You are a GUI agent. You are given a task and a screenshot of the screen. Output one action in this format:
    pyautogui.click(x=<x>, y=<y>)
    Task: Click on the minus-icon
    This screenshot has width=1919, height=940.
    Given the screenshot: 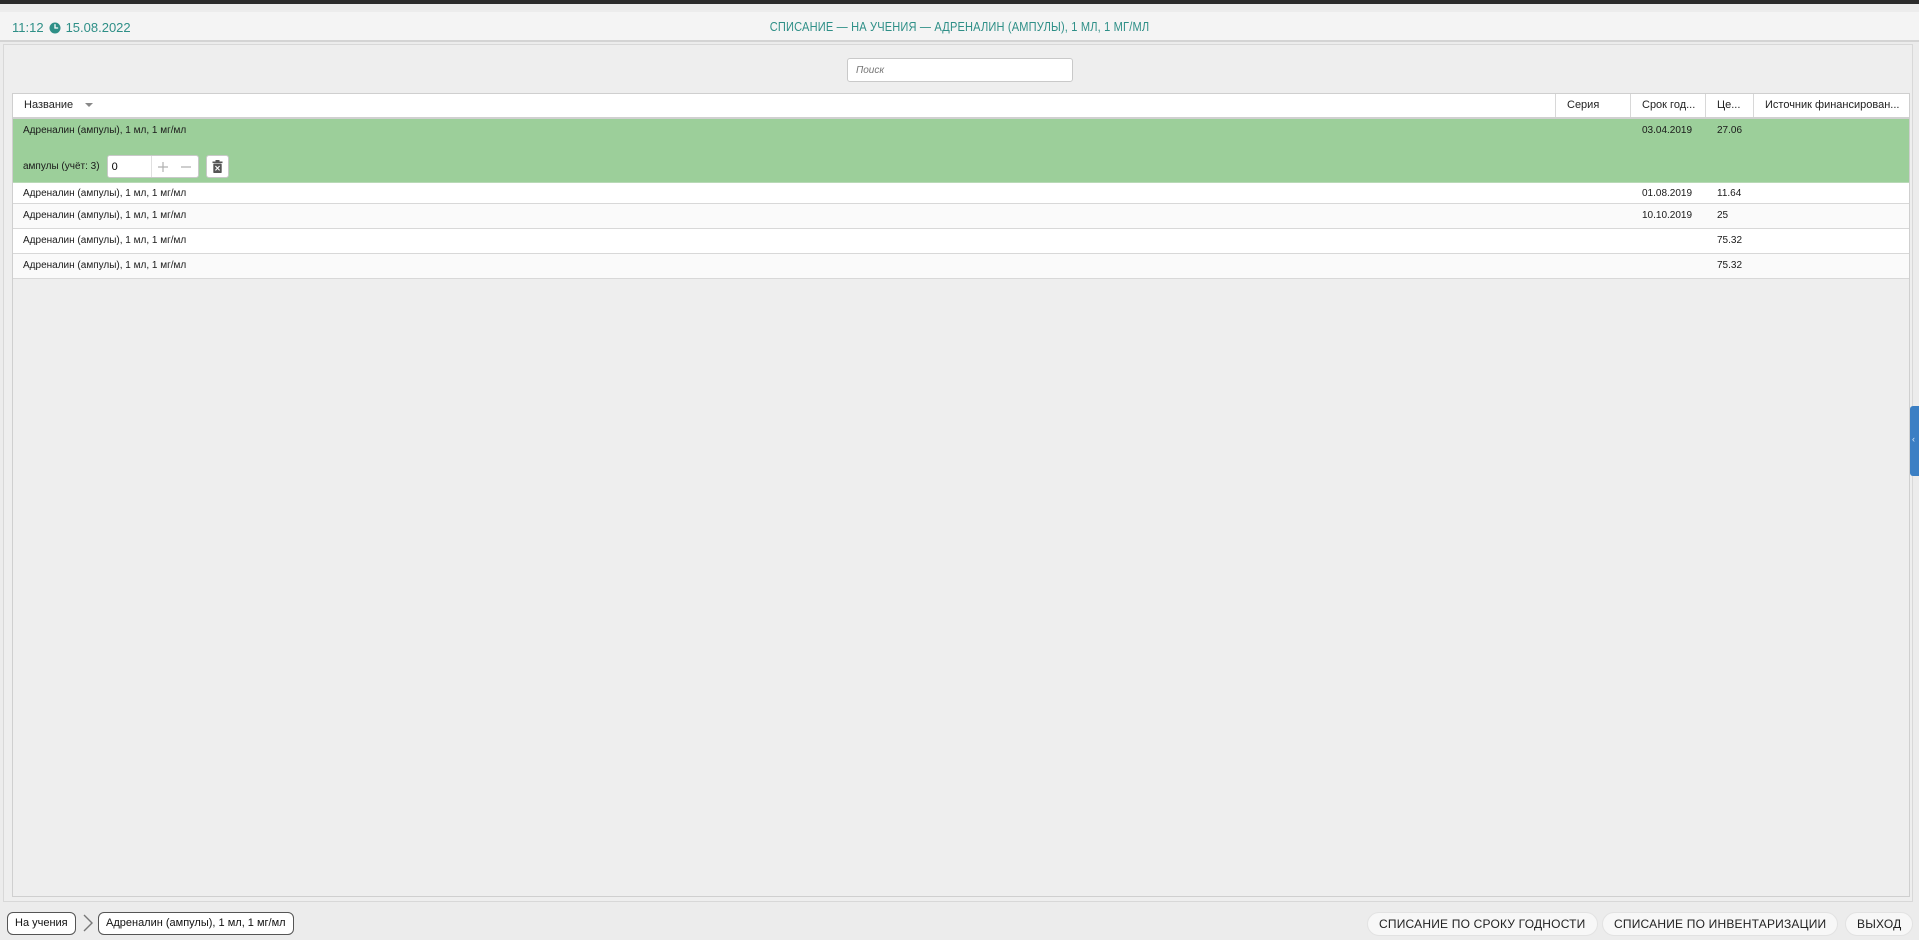 What is the action you would take?
    pyautogui.click(x=186, y=166)
    